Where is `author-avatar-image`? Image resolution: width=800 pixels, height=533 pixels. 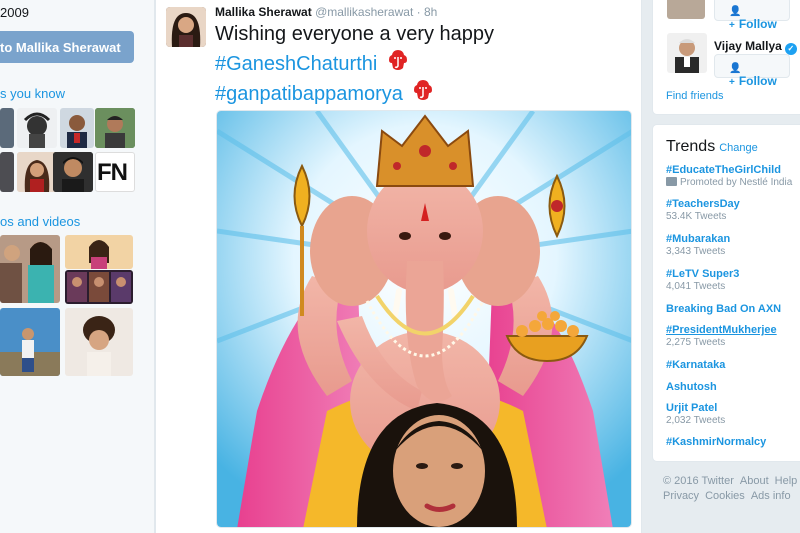
author-avatar-image is located at coordinates (186, 27).